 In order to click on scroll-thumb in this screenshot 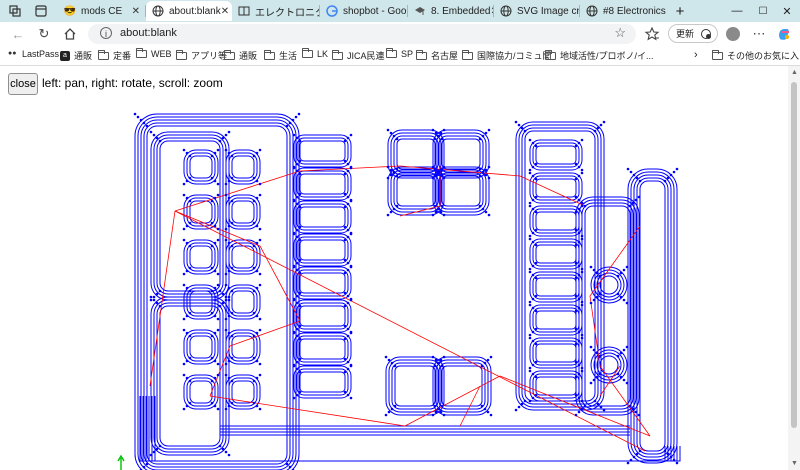, I will do `click(794, 255)`.